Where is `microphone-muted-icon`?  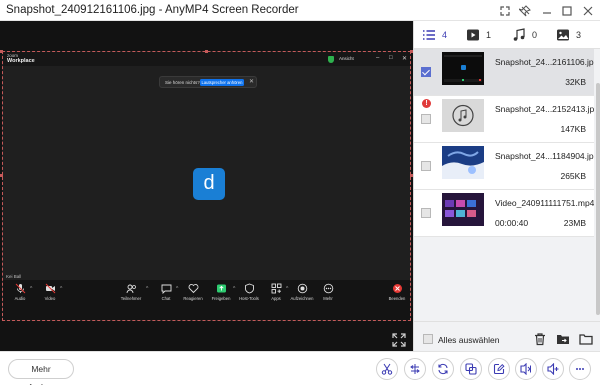
microphone-muted-icon is located at coordinates (20, 288).